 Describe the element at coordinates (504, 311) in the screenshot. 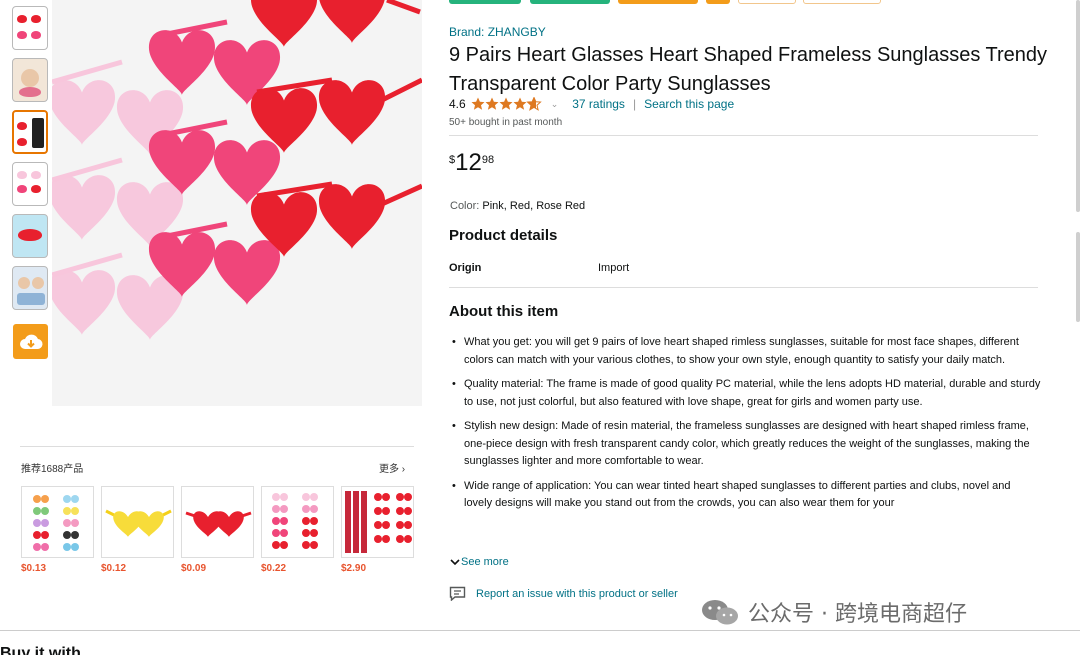

I see `about-heading: About this item` at that location.